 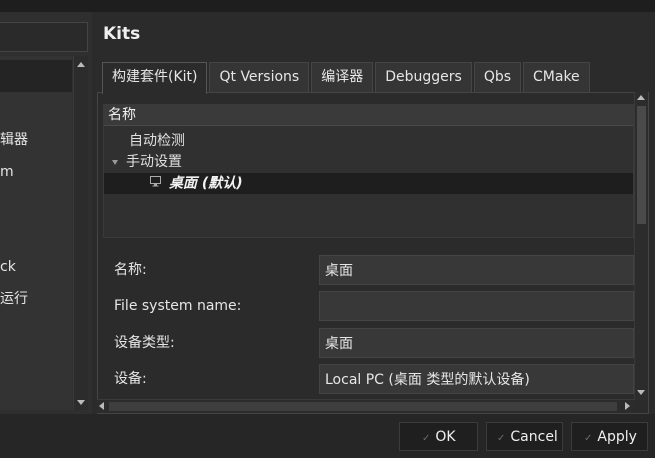 I want to click on category-item-selected, so click(x=36, y=76).